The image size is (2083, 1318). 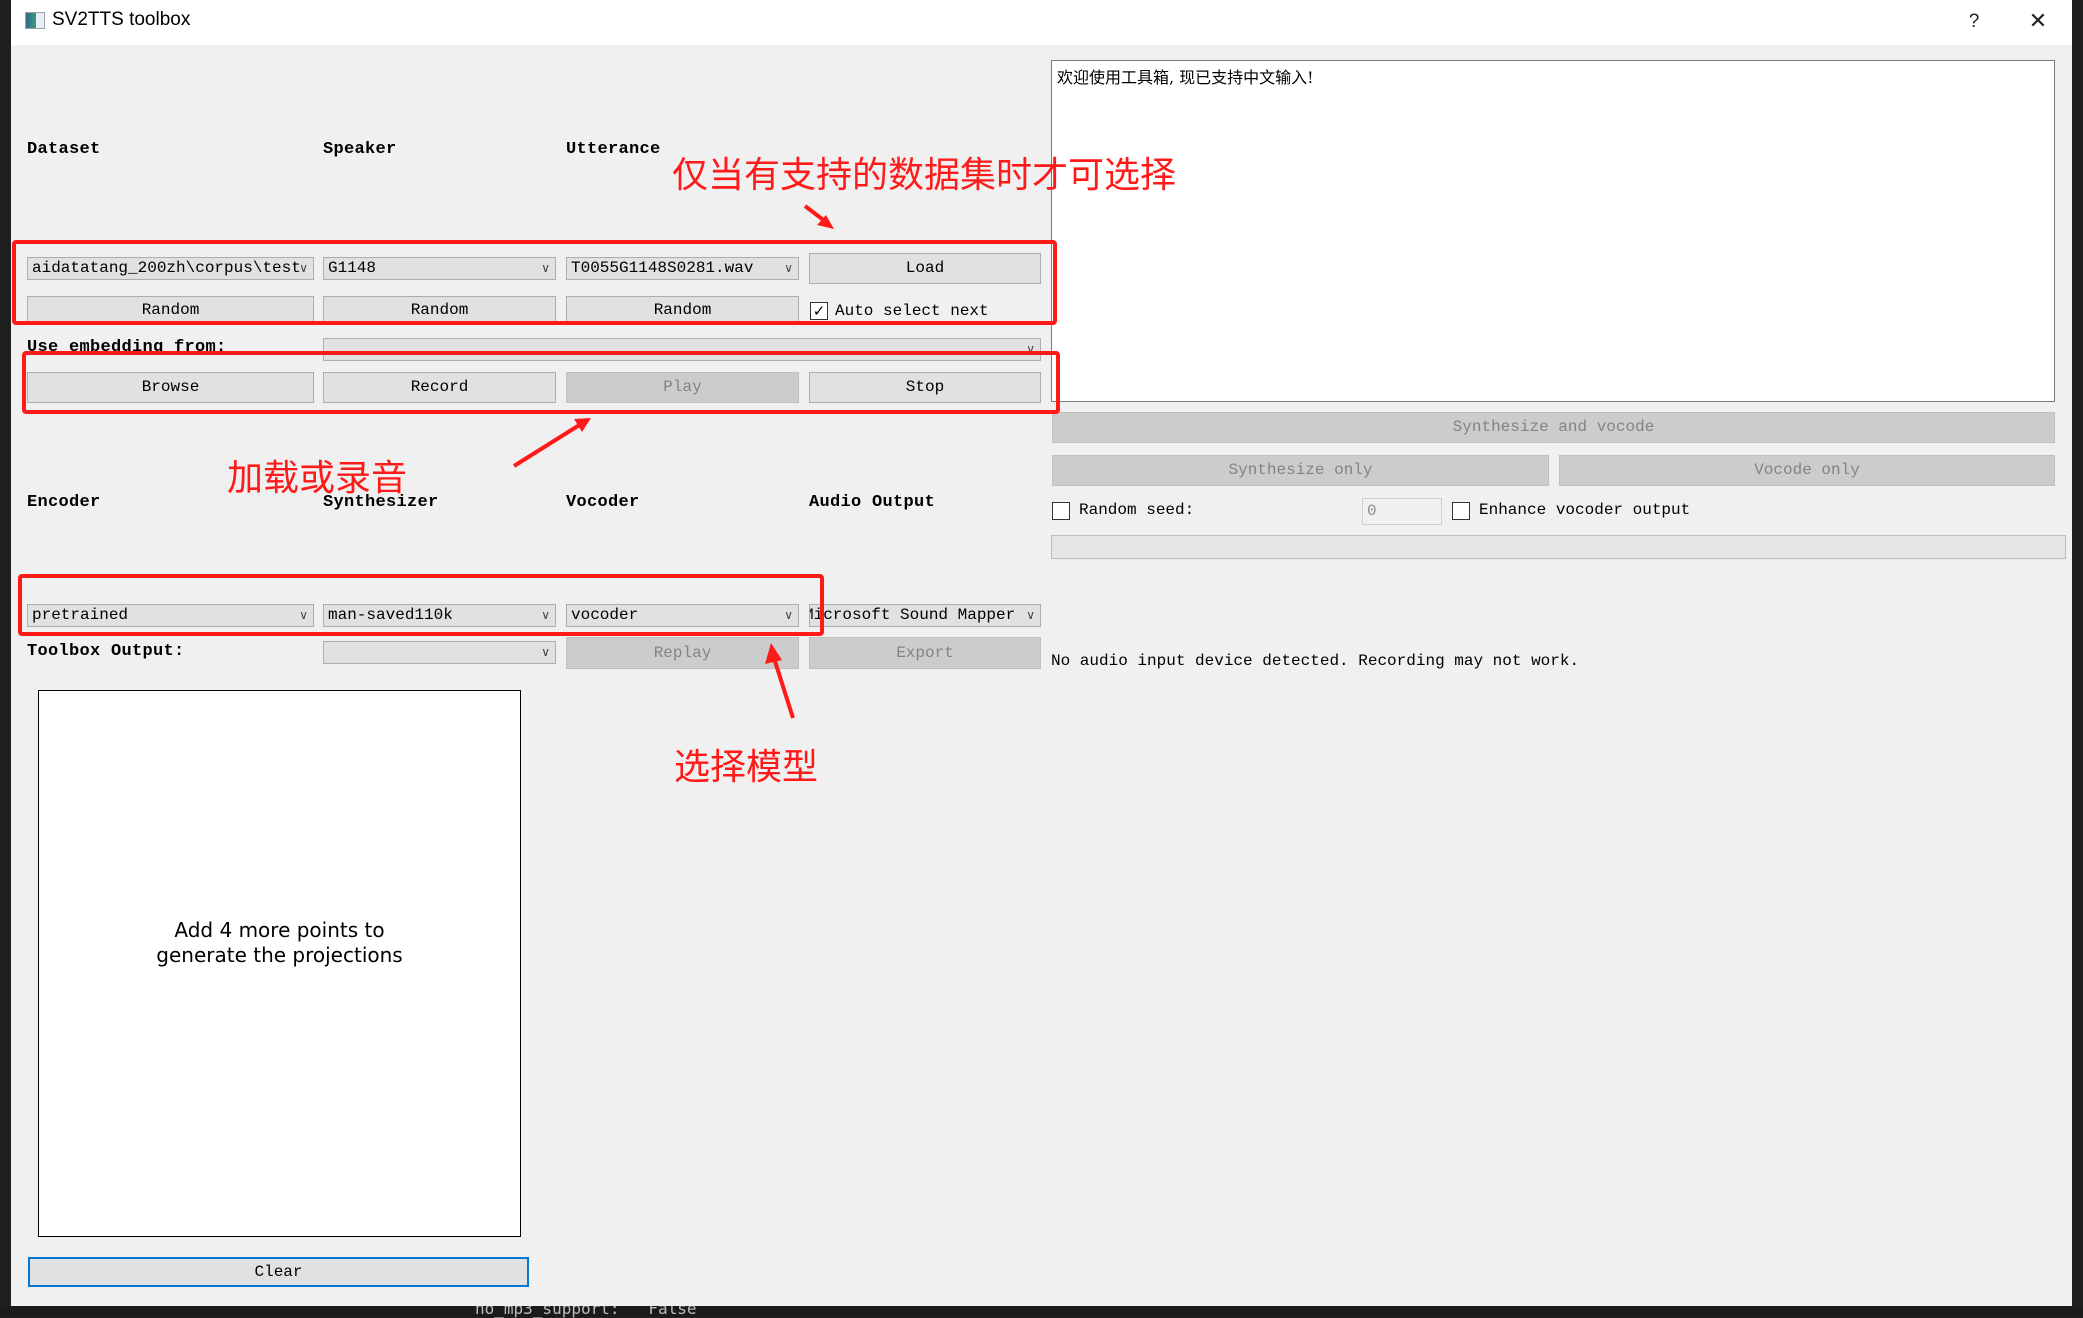 I want to click on background-editor-strip, so click(x=5, y=658).